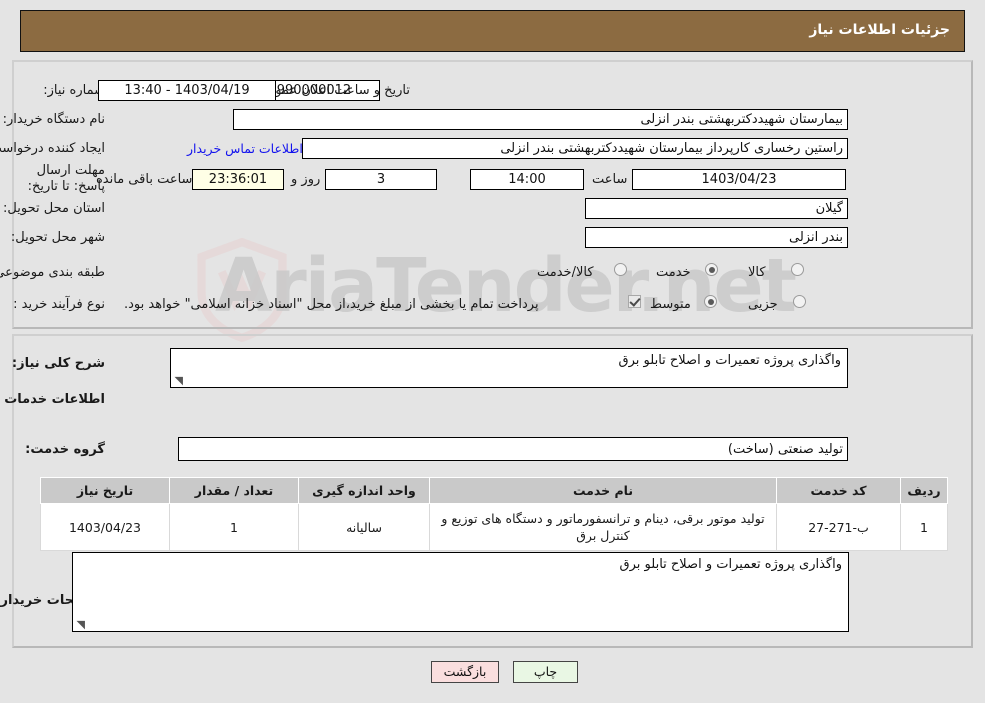 This screenshot has width=985, height=703. Describe the element at coordinates (57, 237) in the screenshot. I see `city-label: شهر محل تحویل:` at that location.